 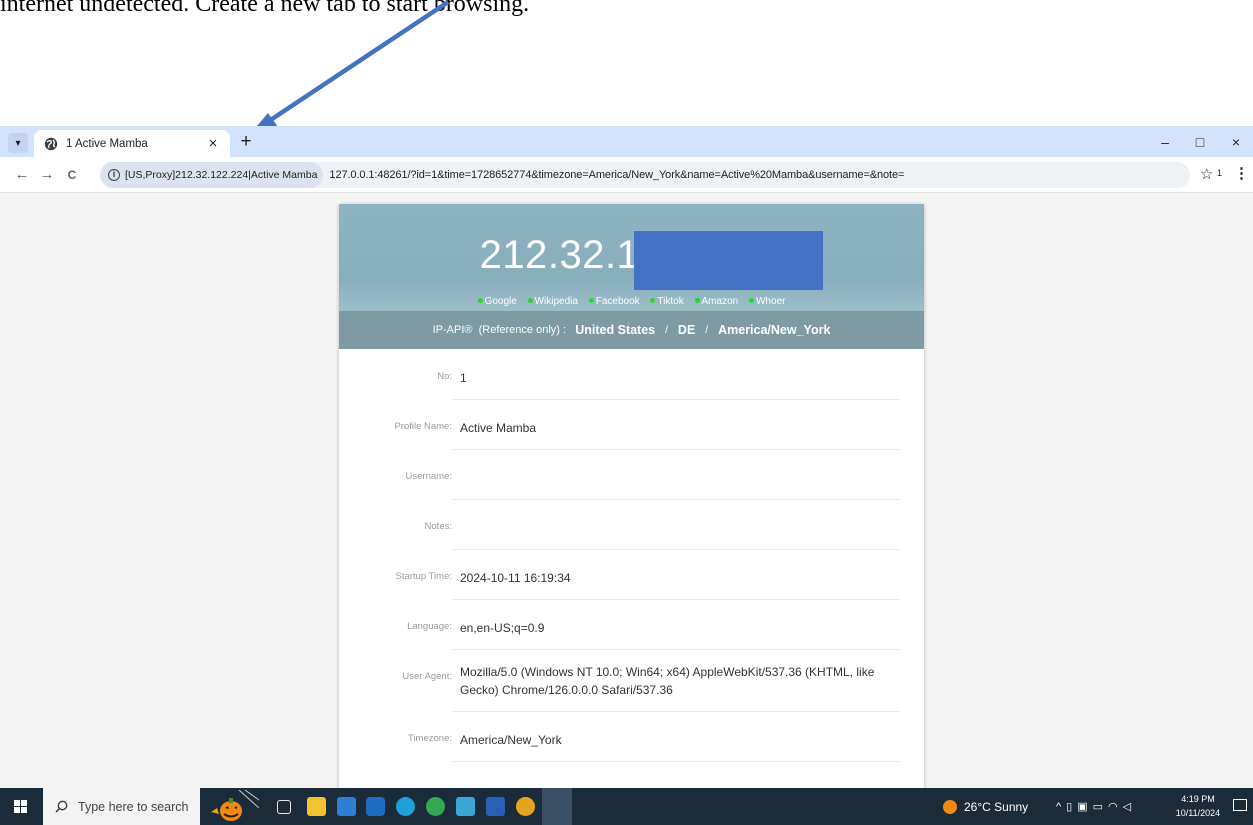 I want to click on back-icon: ←, so click(x=22, y=175).